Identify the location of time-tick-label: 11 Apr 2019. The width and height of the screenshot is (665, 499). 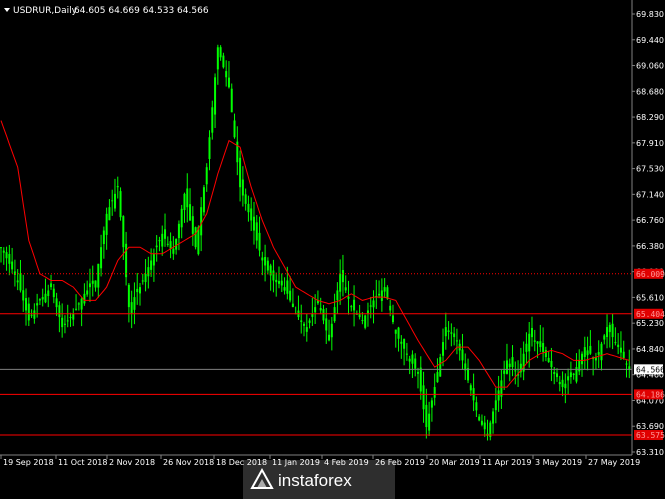
(506, 462).